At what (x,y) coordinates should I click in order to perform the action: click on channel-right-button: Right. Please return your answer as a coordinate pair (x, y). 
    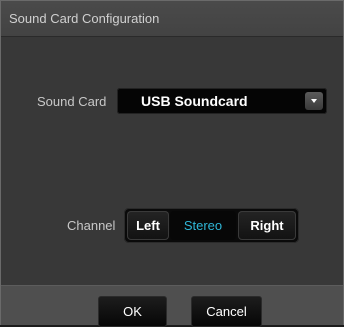
    Looking at the image, I should click on (267, 225).